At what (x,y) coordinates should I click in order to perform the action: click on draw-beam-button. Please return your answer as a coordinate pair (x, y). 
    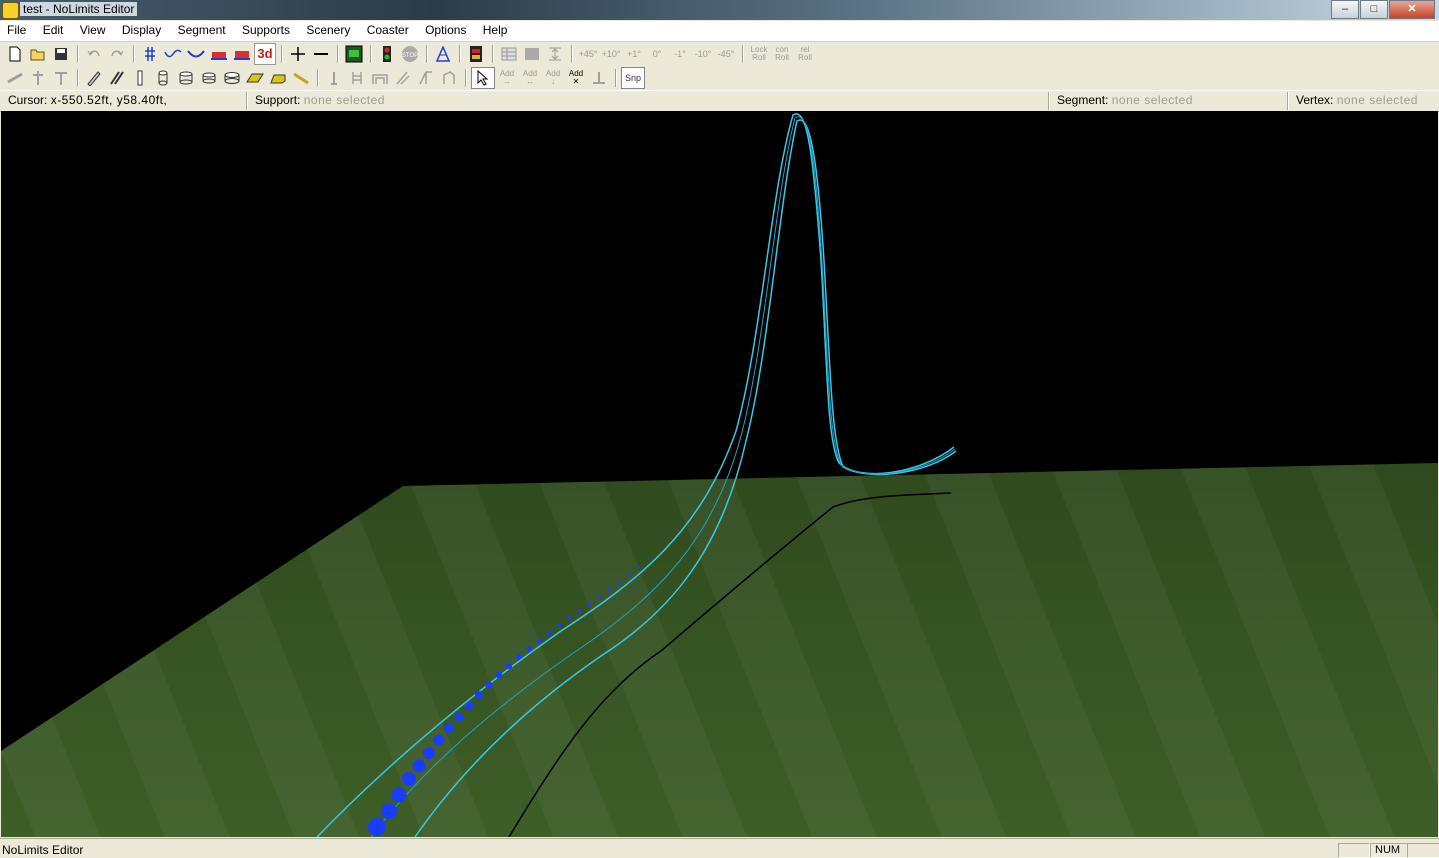
    Looking at the image, I should click on (94, 78).